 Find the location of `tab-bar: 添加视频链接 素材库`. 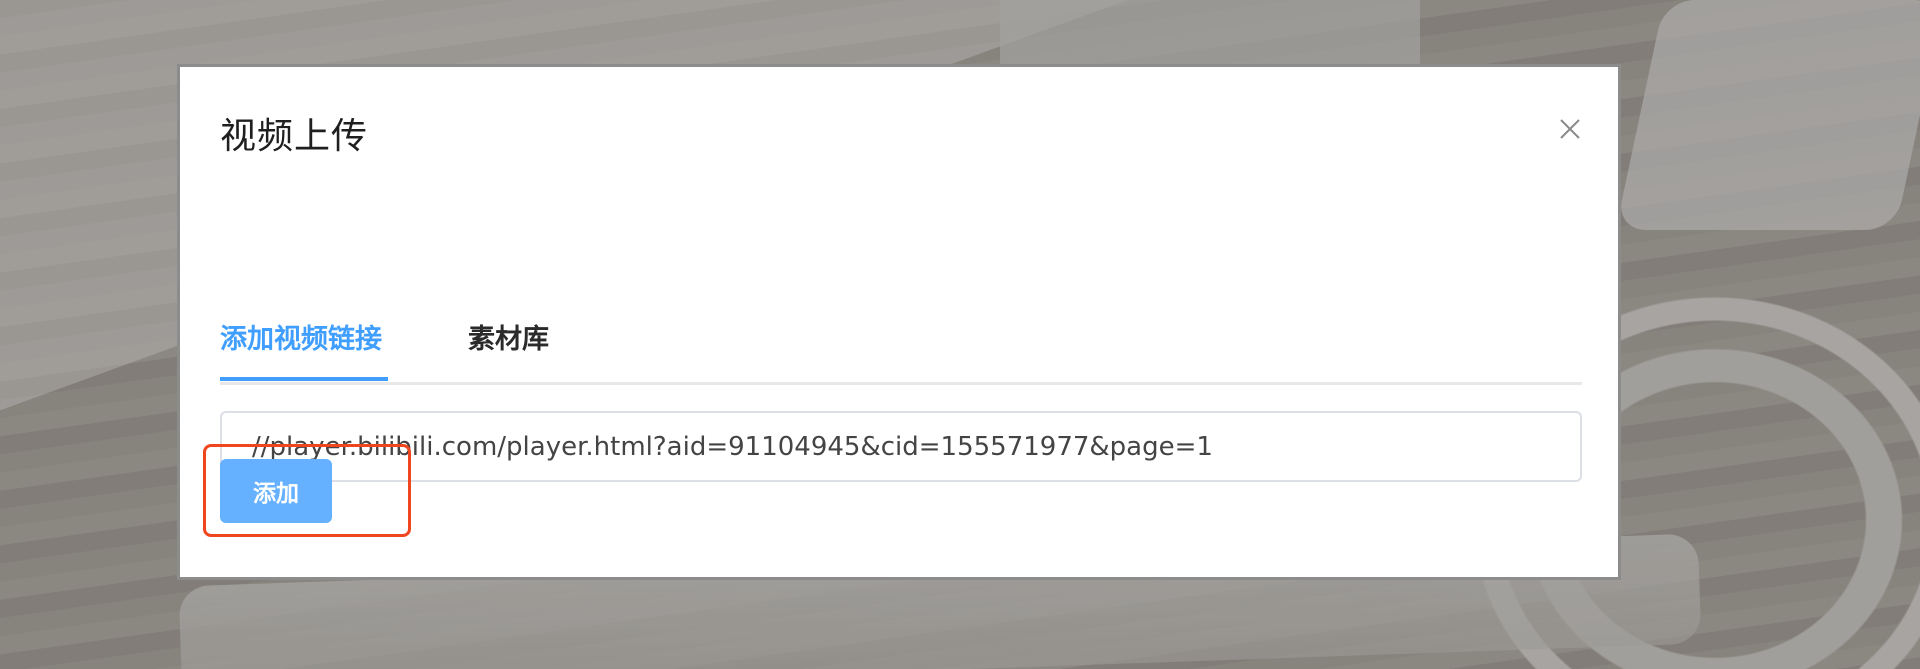

tab-bar: 添加视频链接 素材库 is located at coordinates (901, 351).